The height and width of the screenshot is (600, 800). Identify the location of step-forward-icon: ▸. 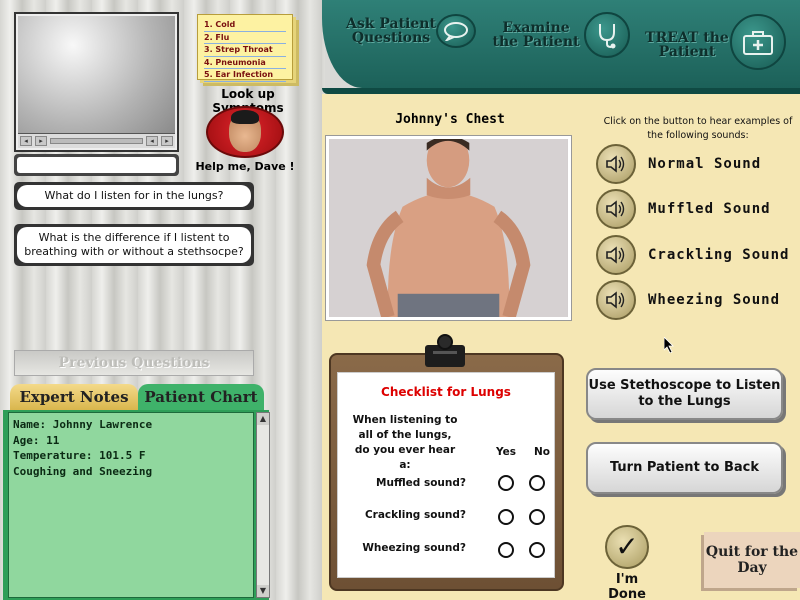
(167, 141).